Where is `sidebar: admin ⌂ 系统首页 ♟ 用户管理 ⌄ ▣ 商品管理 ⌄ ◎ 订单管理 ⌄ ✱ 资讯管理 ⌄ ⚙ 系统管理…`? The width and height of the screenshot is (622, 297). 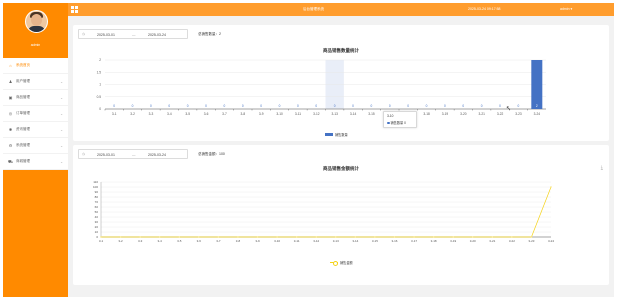 sidebar: admin ⌂ 系统首页 ♟ 用户管理 ⌄ ▣ 商品管理 ⌄ ◎ 订单管理 ⌄ ✱ 资讯管理 ⌄ ⚙ 系统管理… is located at coordinates (35, 150).